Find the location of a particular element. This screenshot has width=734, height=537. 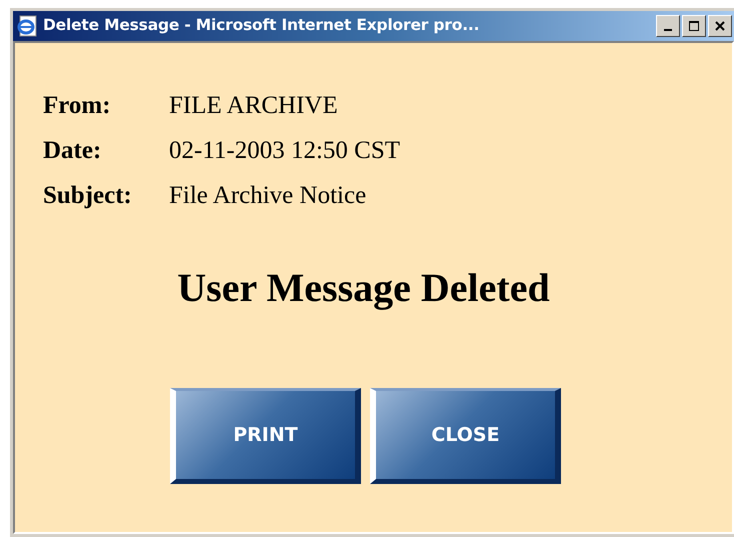

close-icon is located at coordinates (720, 26).